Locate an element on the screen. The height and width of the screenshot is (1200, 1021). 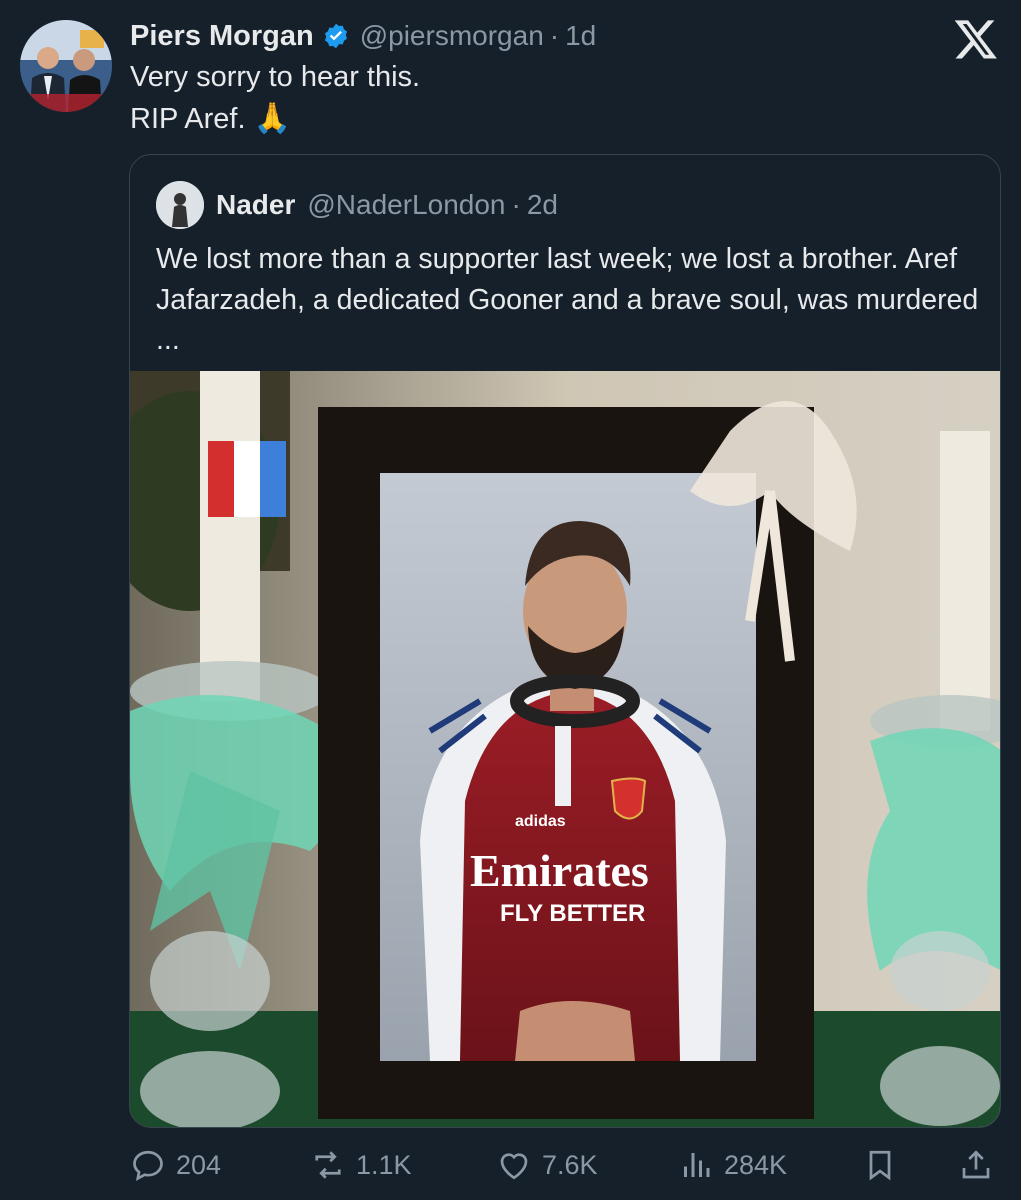
tweet-text: Very sorry to hear this. RIP Aref. 🙏 is located at coordinates (275, 98).